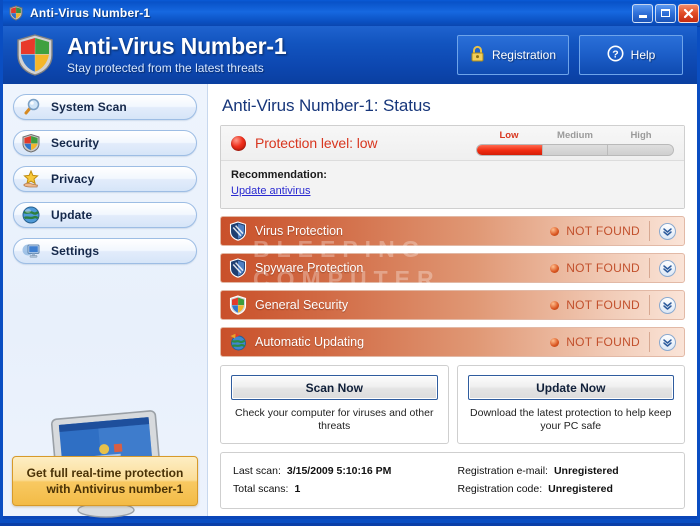 Image resolution: width=700 pixels, height=526 pixels. I want to click on protection-level-gauge: Low Medium High, so click(575, 143).